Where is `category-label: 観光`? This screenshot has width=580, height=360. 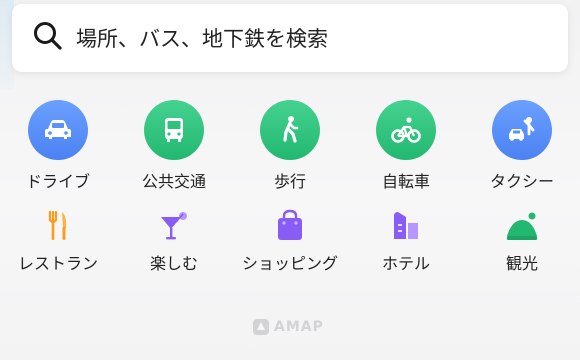
category-label: 観光 is located at coordinates (521, 263).